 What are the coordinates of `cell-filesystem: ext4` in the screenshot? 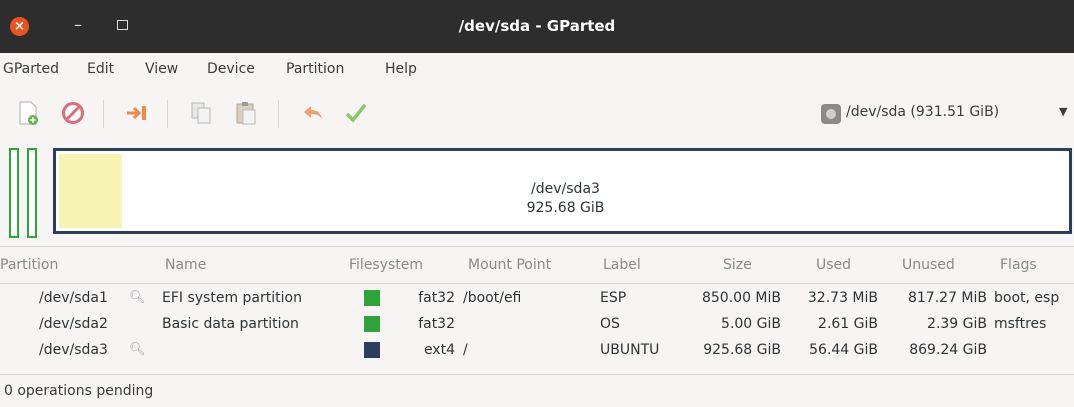 It's located at (439, 350).